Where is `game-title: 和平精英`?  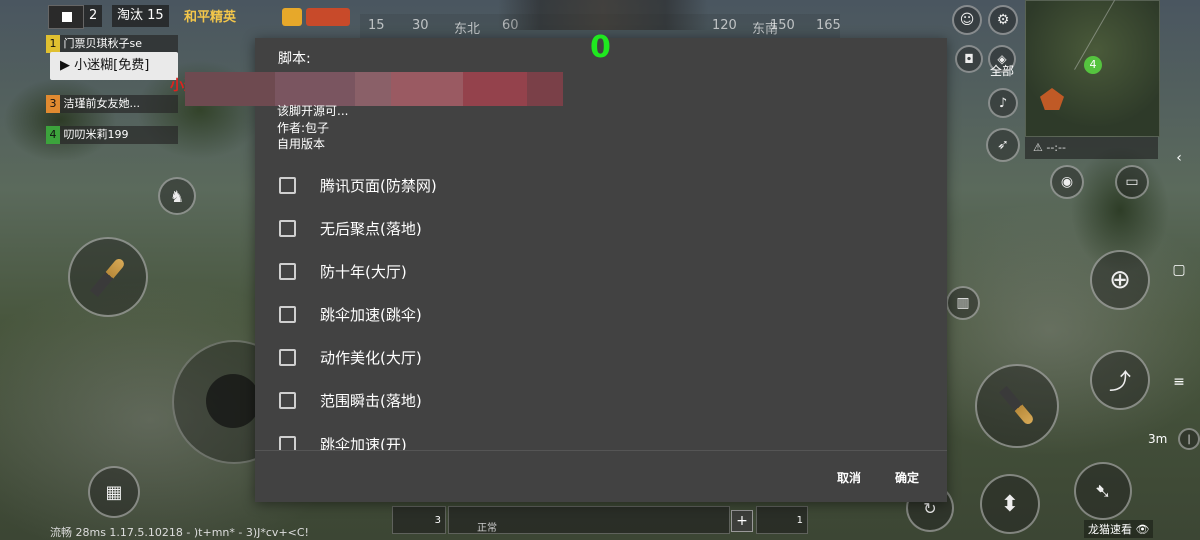
game-title: 和平精英 is located at coordinates (210, 17).